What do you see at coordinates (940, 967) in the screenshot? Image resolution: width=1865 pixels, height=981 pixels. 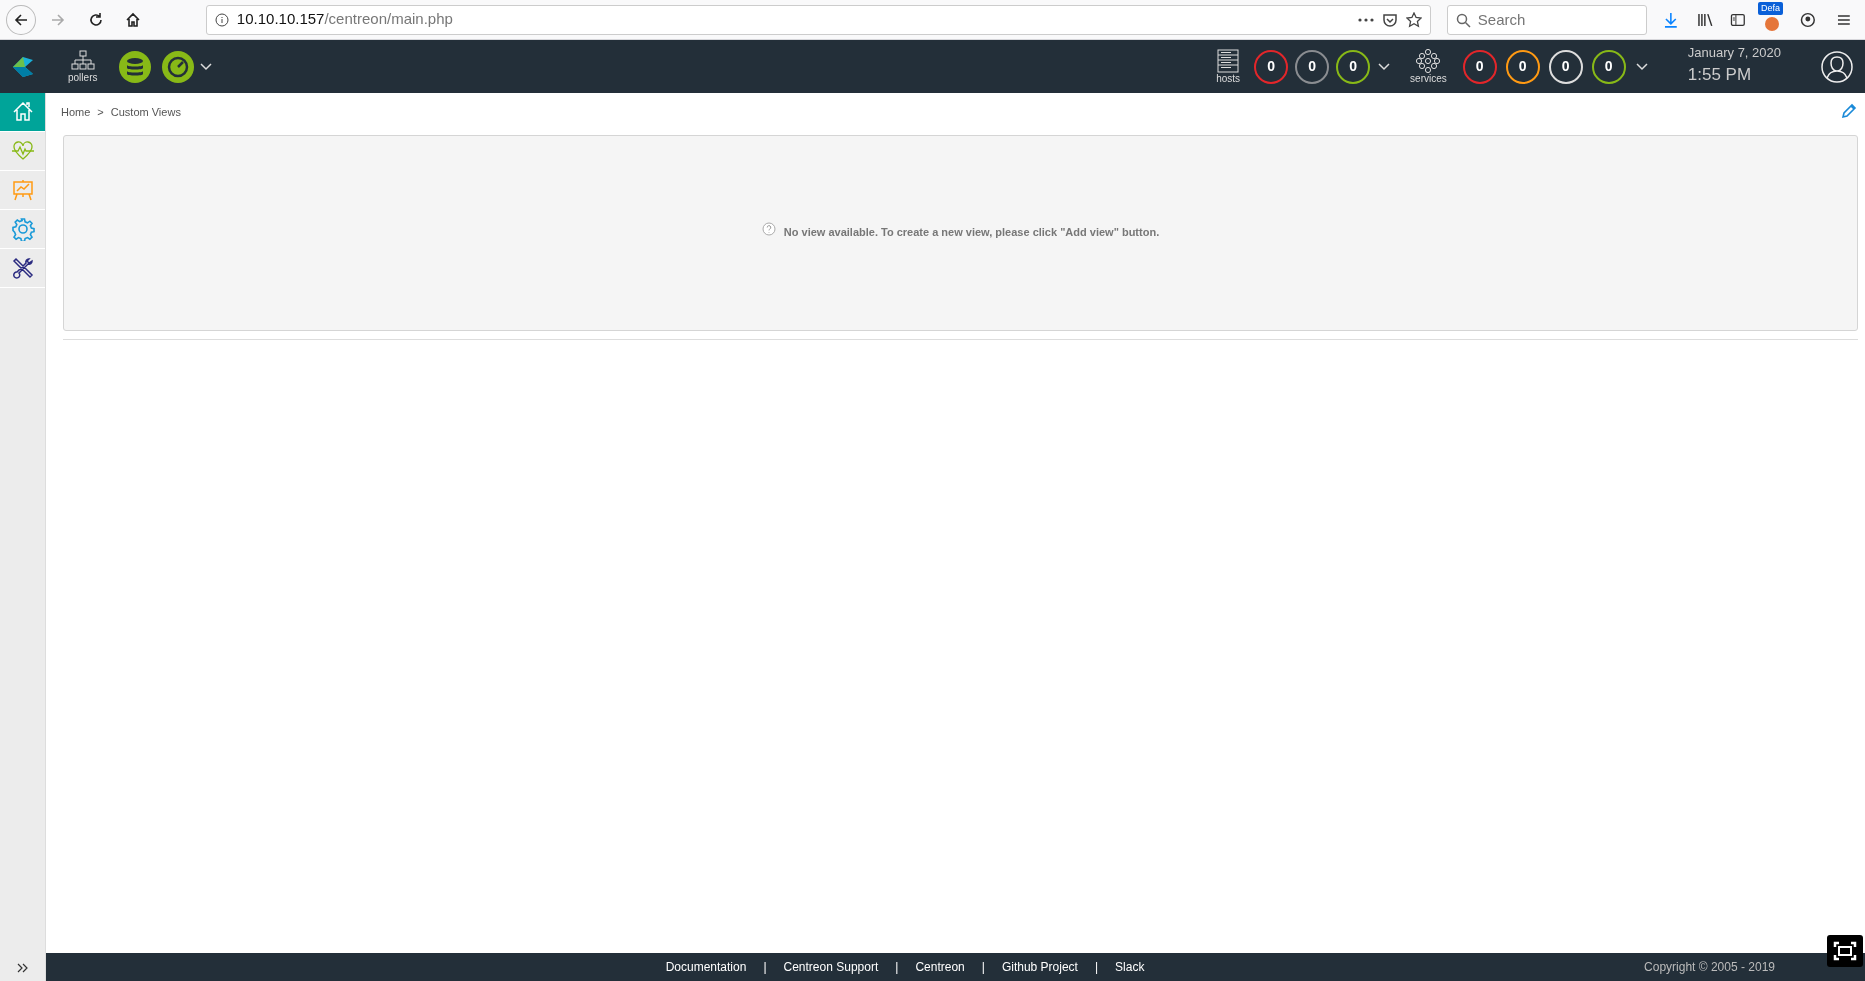 I see `footer-link: Centreon` at bounding box center [940, 967].